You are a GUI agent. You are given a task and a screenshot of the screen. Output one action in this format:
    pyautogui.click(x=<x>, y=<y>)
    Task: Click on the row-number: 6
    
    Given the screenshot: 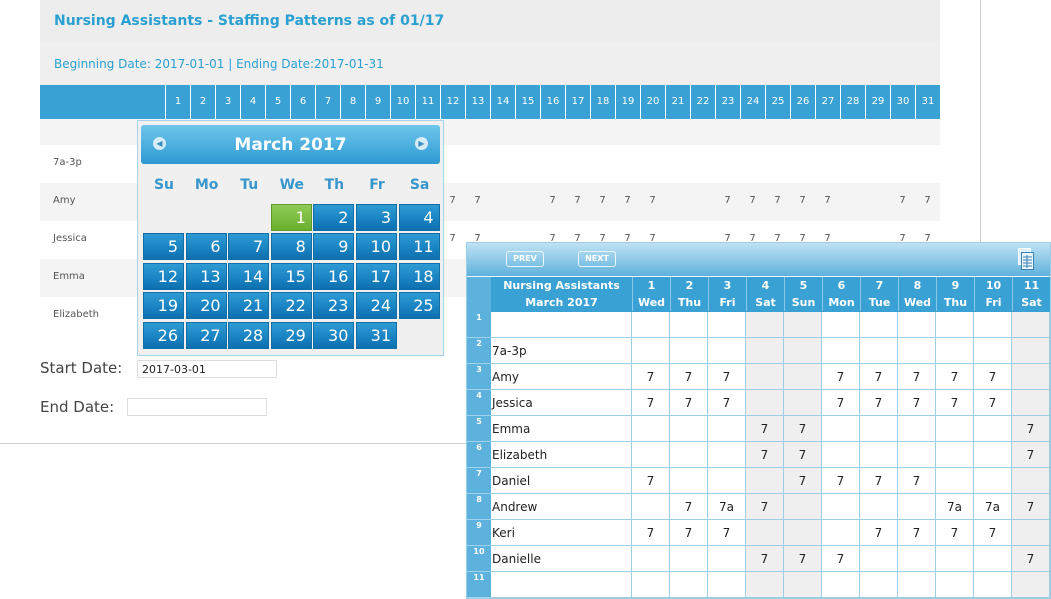 What is the action you would take?
    pyautogui.click(x=479, y=447)
    